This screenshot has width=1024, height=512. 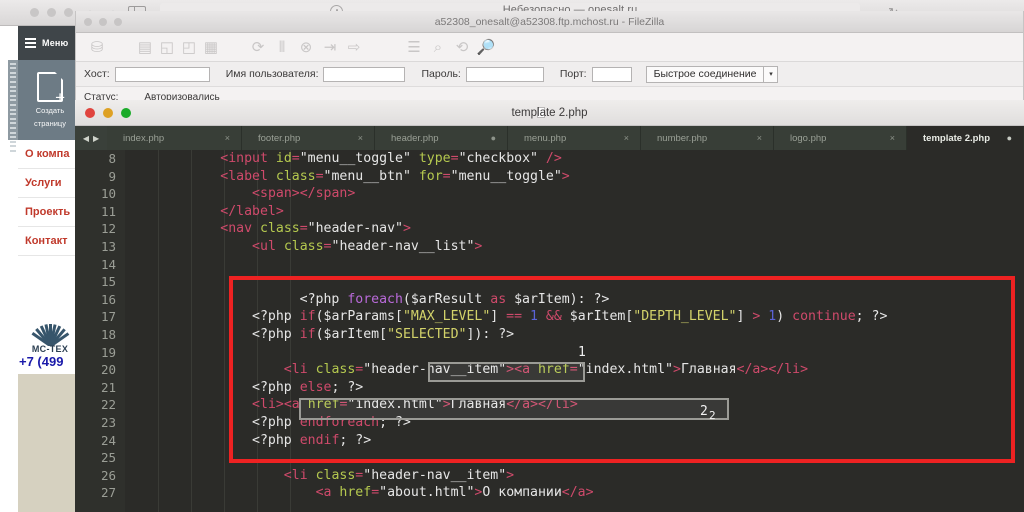 What do you see at coordinates (574, 441) in the screenshot?
I see `code-line: <?php endif; ?>` at bounding box center [574, 441].